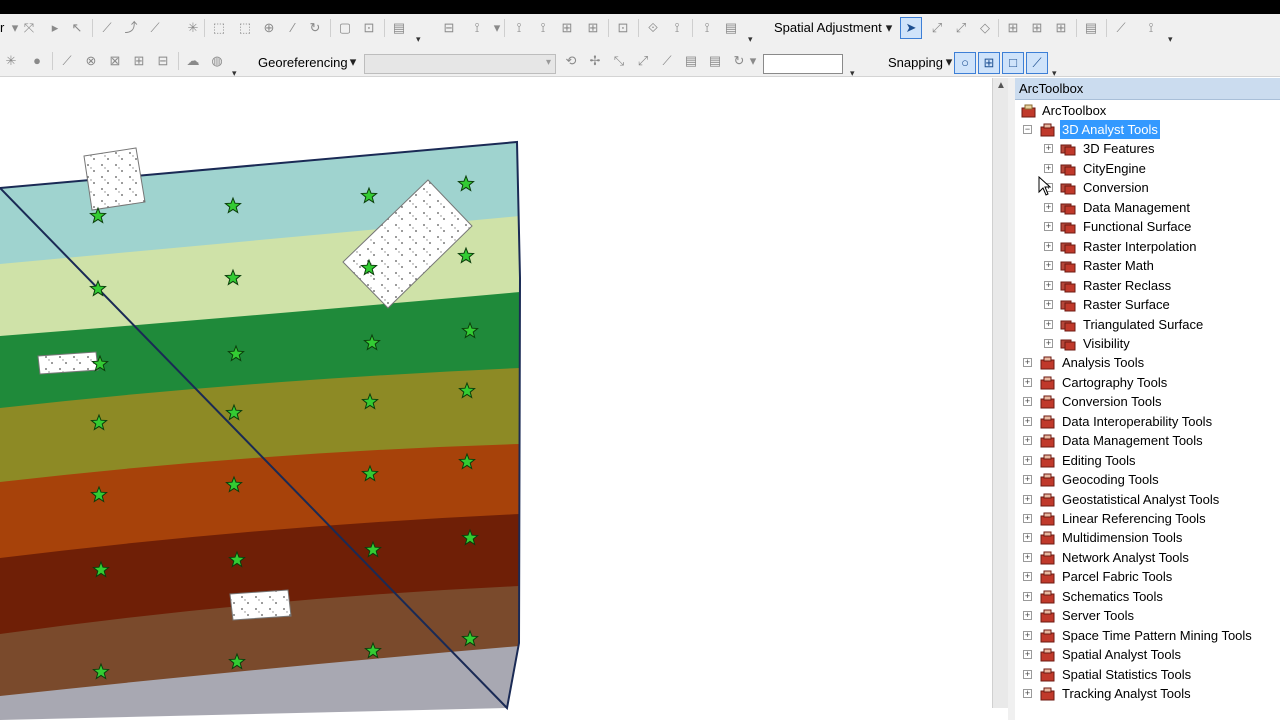  What do you see at coordinates (193, 28) in the screenshot?
I see `midpoint-icon: ✳` at bounding box center [193, 28].